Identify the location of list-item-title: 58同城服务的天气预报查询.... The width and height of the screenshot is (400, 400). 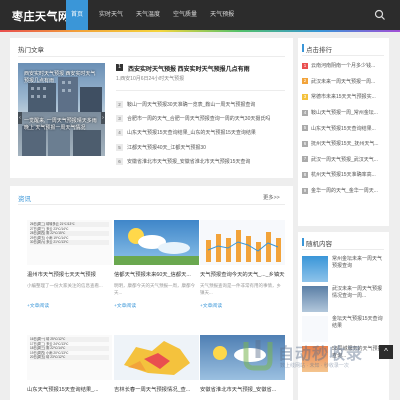
(357, 352).